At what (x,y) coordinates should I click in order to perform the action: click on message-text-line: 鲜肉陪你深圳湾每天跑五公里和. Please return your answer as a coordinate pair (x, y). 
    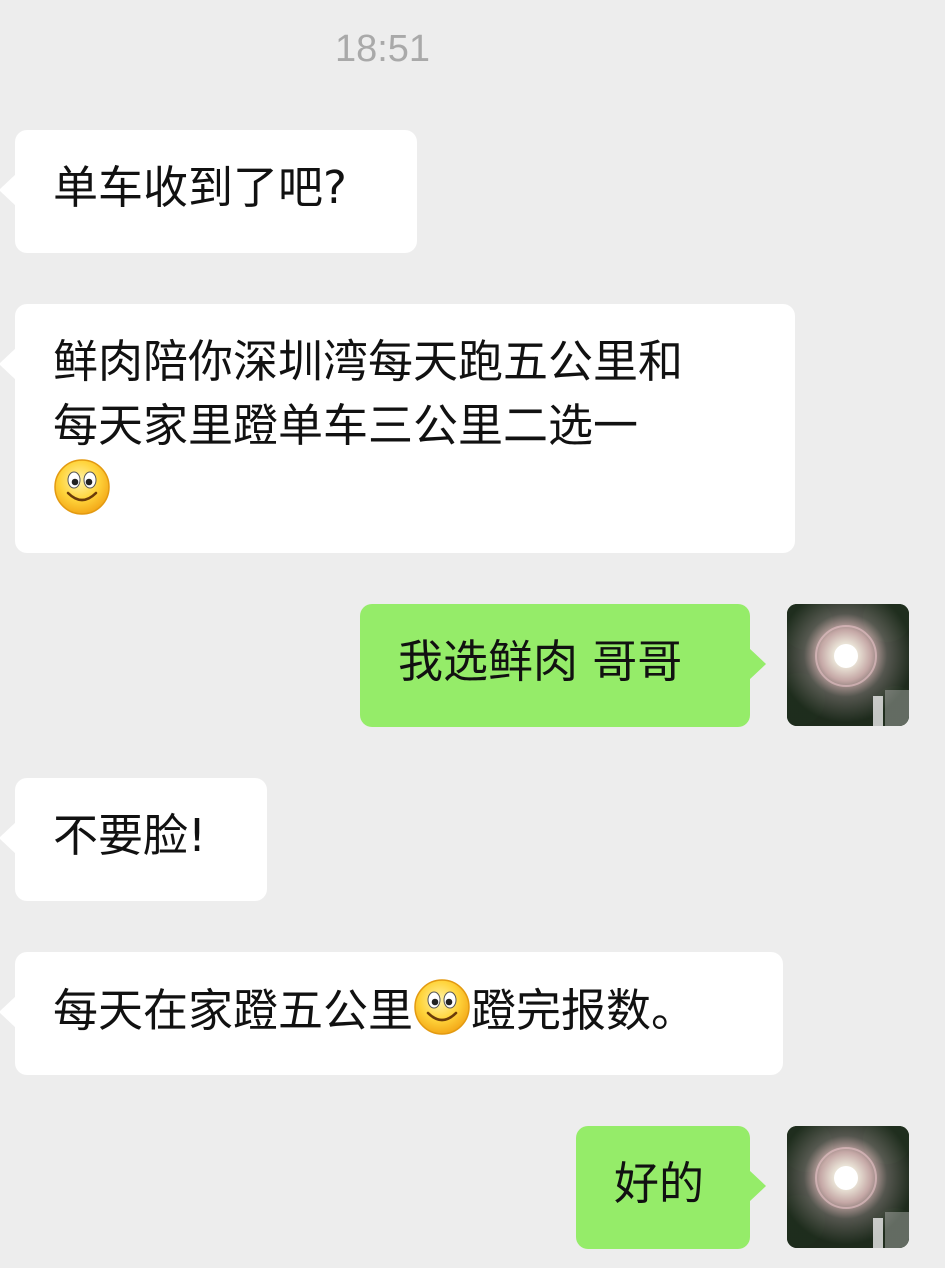
    Looking at the image, I should click on (368, 361).